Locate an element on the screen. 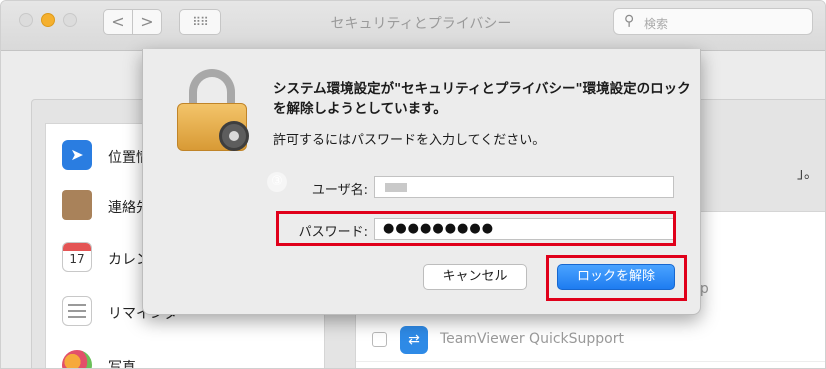 The image size is (826, 369). zoom-window-button is located at coordinates (70, 20).